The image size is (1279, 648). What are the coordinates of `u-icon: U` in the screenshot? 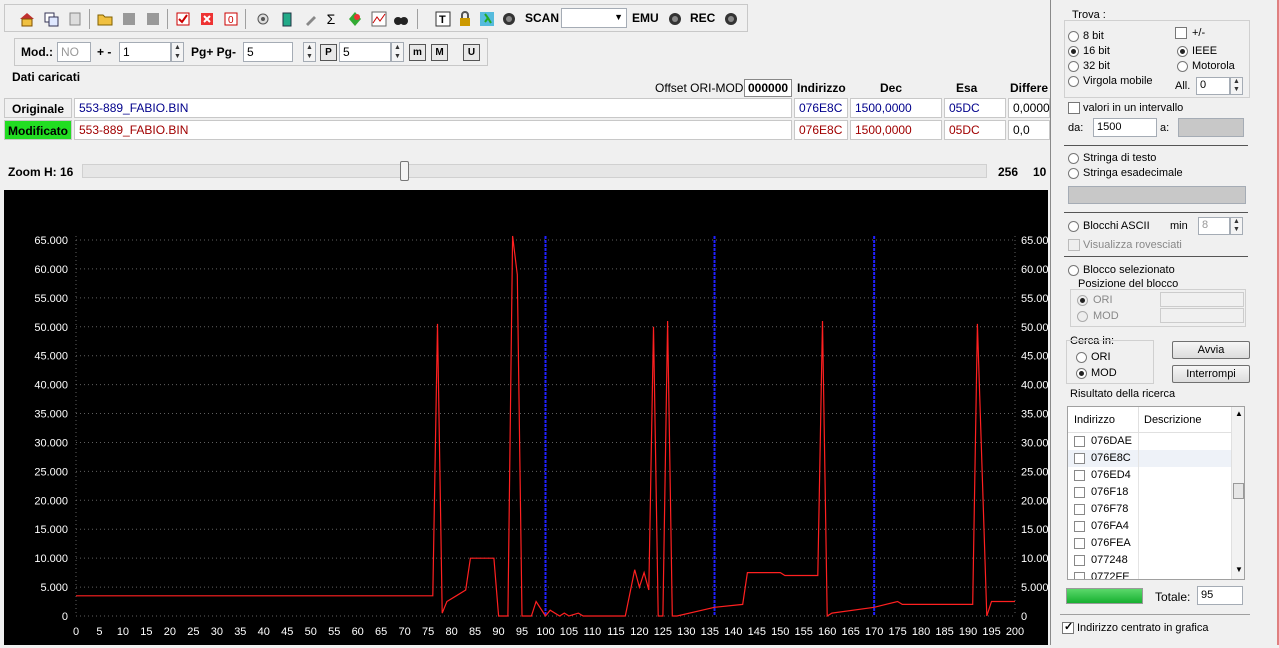 It's located at (471, 52).